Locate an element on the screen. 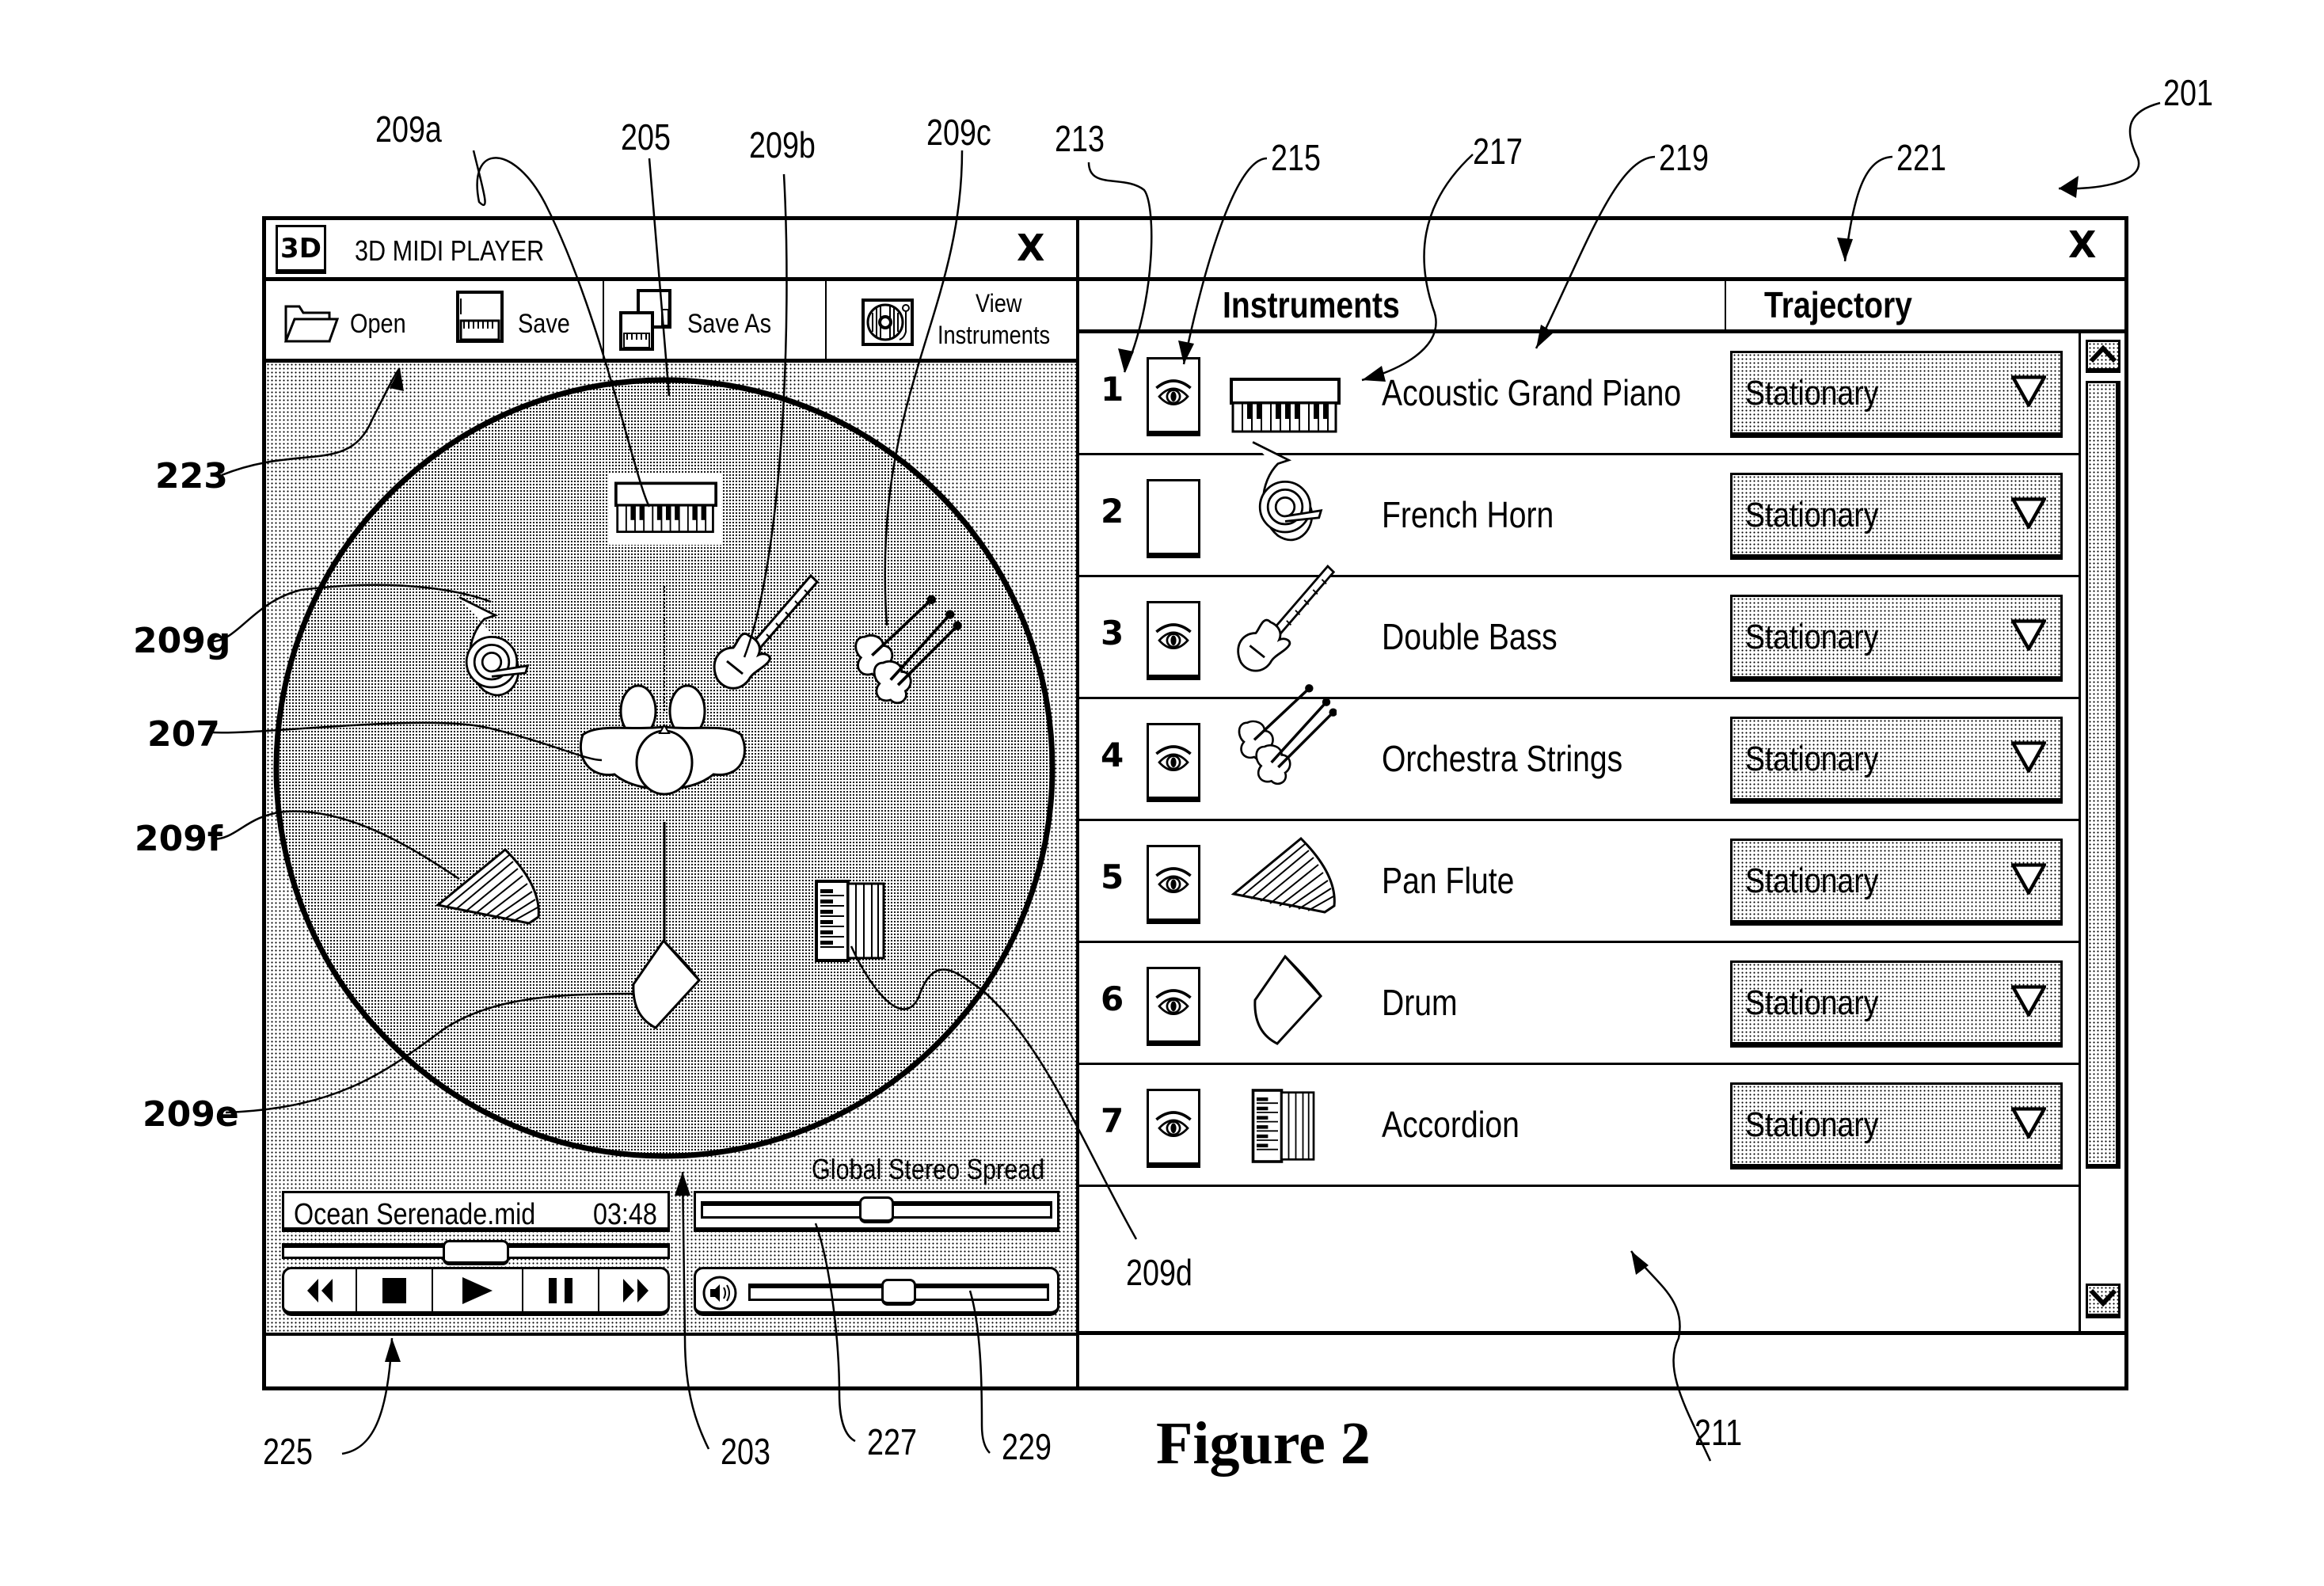 The height and width of the screenshot is (1586, 2324). ref-213: 213 is located at coordinates (1080, 138).